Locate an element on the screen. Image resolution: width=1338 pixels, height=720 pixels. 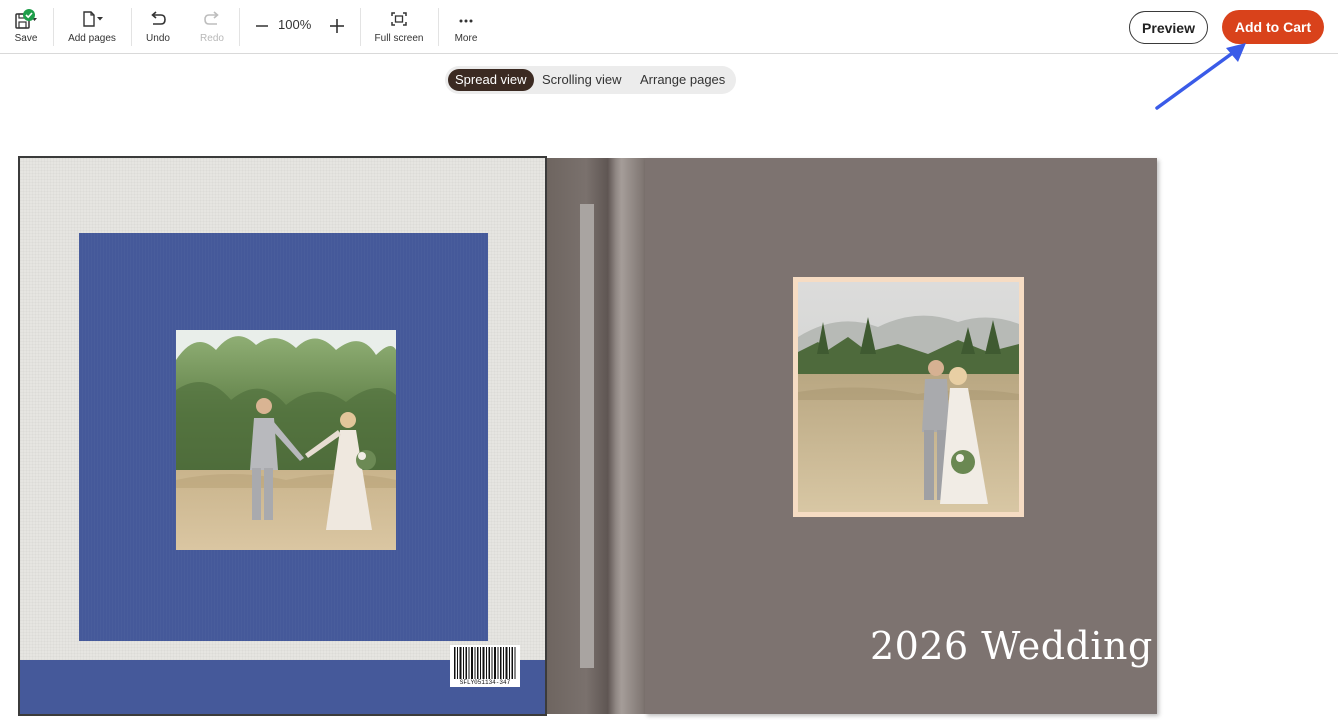
barcode-icon is located at coordinates (485, 663).